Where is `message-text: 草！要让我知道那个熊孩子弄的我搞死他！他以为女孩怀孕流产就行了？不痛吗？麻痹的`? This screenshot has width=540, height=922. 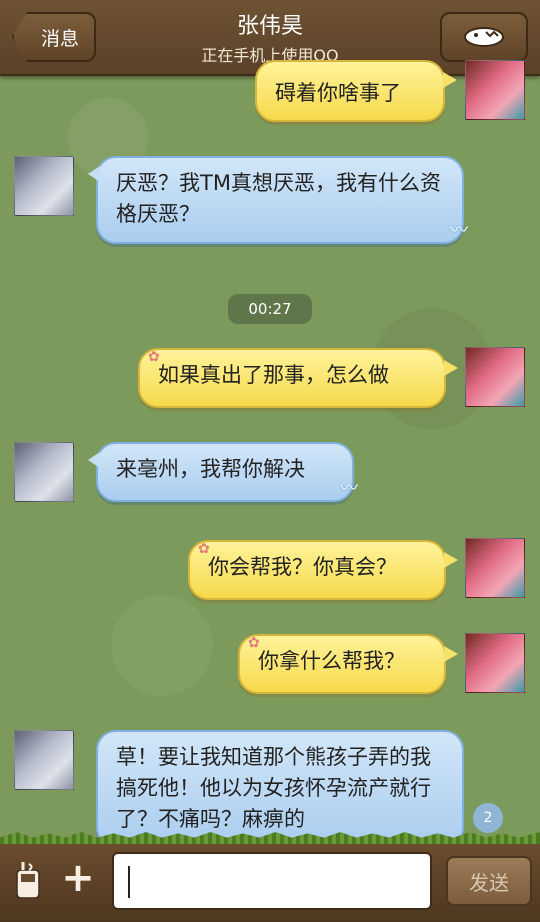
message-text: 草！要让我知道那个熊孩子弄的我搞死他！他以为女孩怀孕流产就行了？不痛吗？麻痹的 is located at coordinates (273, 788).